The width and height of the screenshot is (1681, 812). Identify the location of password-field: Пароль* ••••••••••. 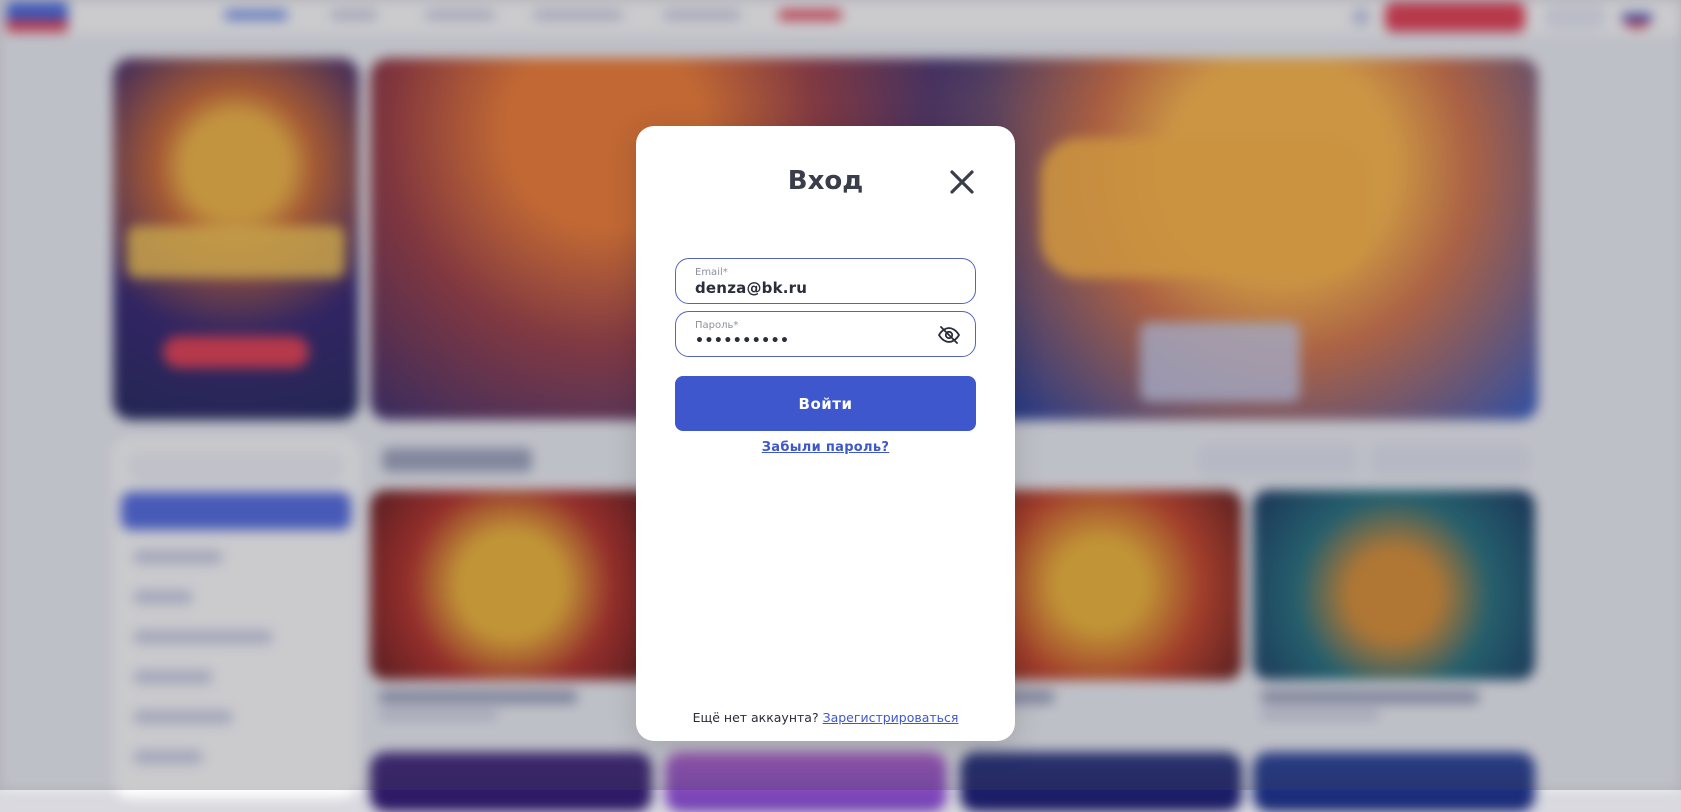
(825, 334).